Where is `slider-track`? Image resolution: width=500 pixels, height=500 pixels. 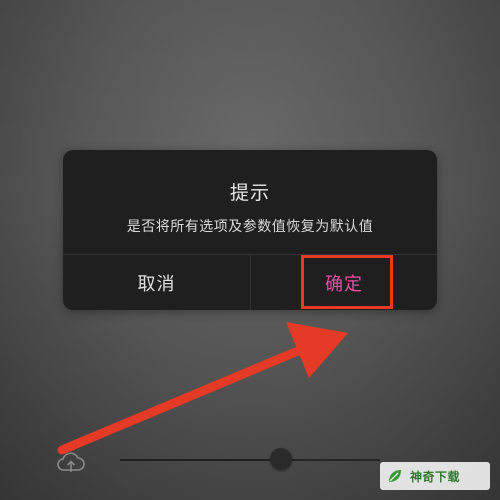
slider-track is located at coordinates (250, 460).